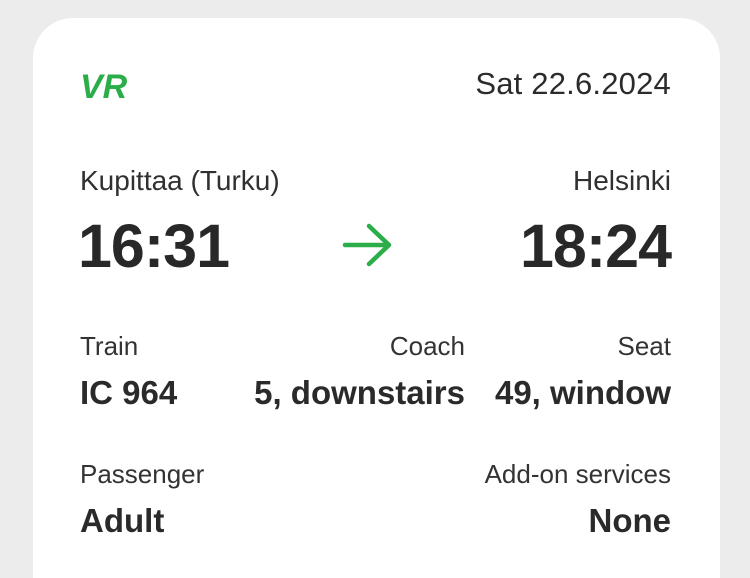 The image size is (750, 578). I want to click on coach-label: Coach, so click(427, 346).